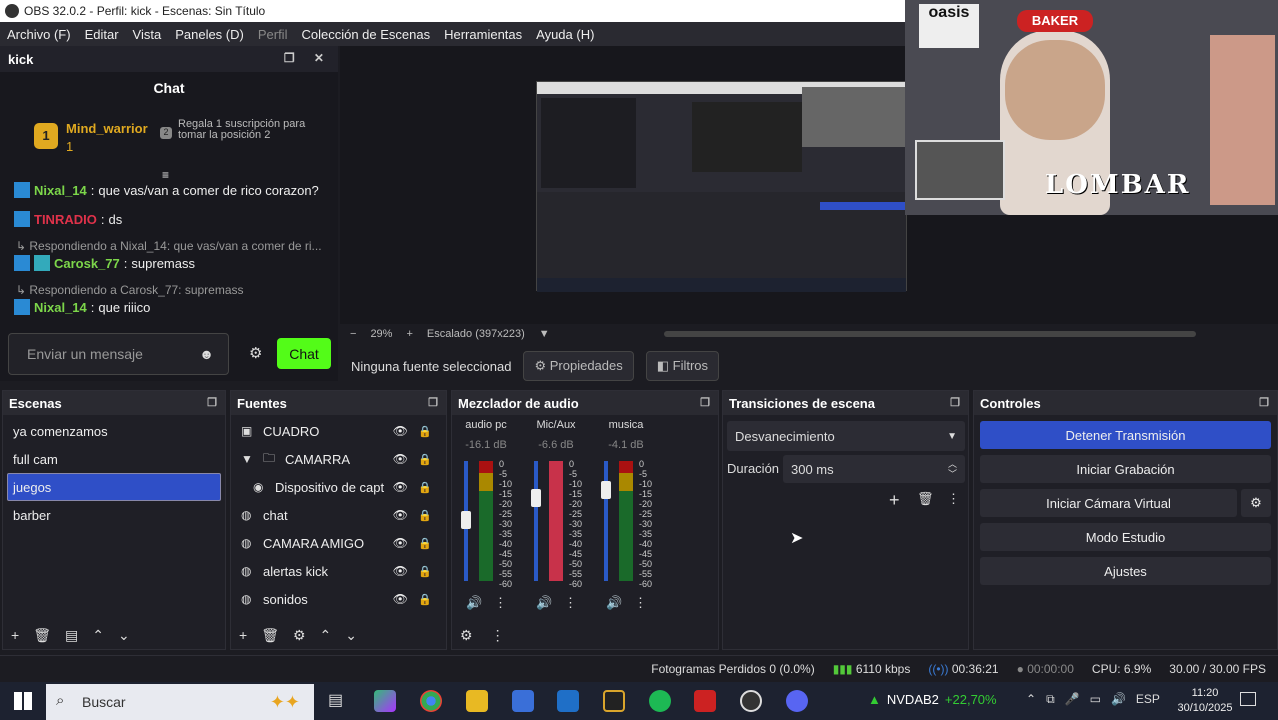 The image size is (1278, 720). Describe the element at coordinates (483, 34) in the screenshot. I see `menu-herramientas: Herramientas` at that location.